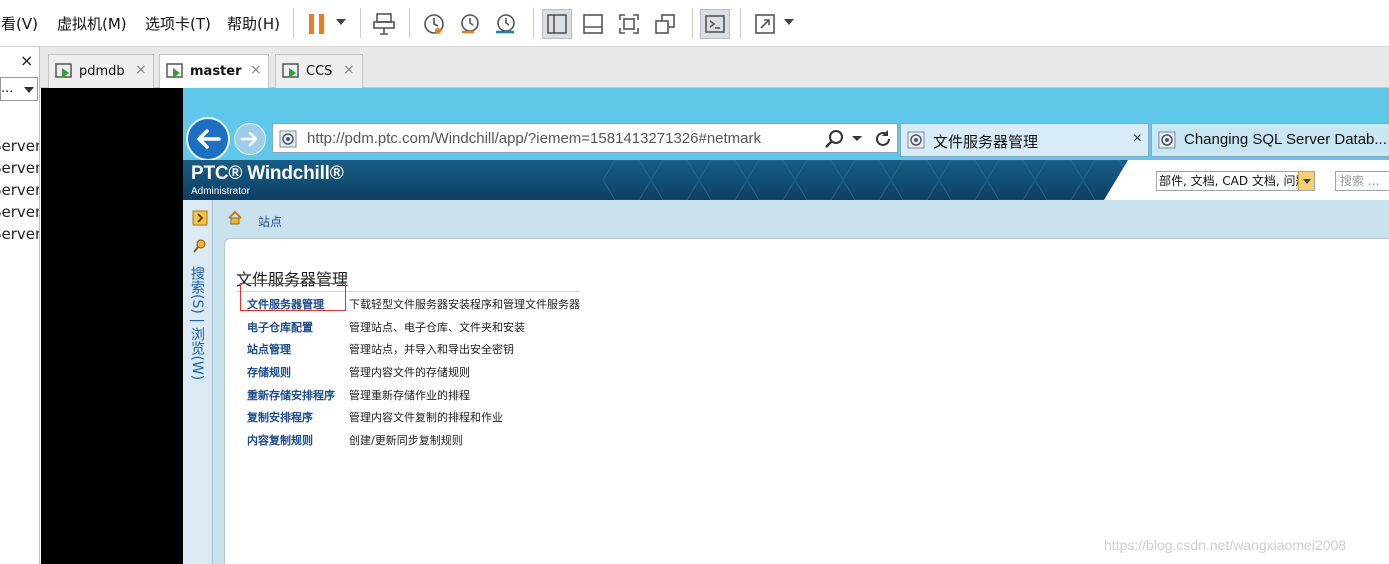 The height and width of the screenshot is (564, 1389). I want to click on list-item-description: 管理重新存储作业的排程, so click(409, 395).